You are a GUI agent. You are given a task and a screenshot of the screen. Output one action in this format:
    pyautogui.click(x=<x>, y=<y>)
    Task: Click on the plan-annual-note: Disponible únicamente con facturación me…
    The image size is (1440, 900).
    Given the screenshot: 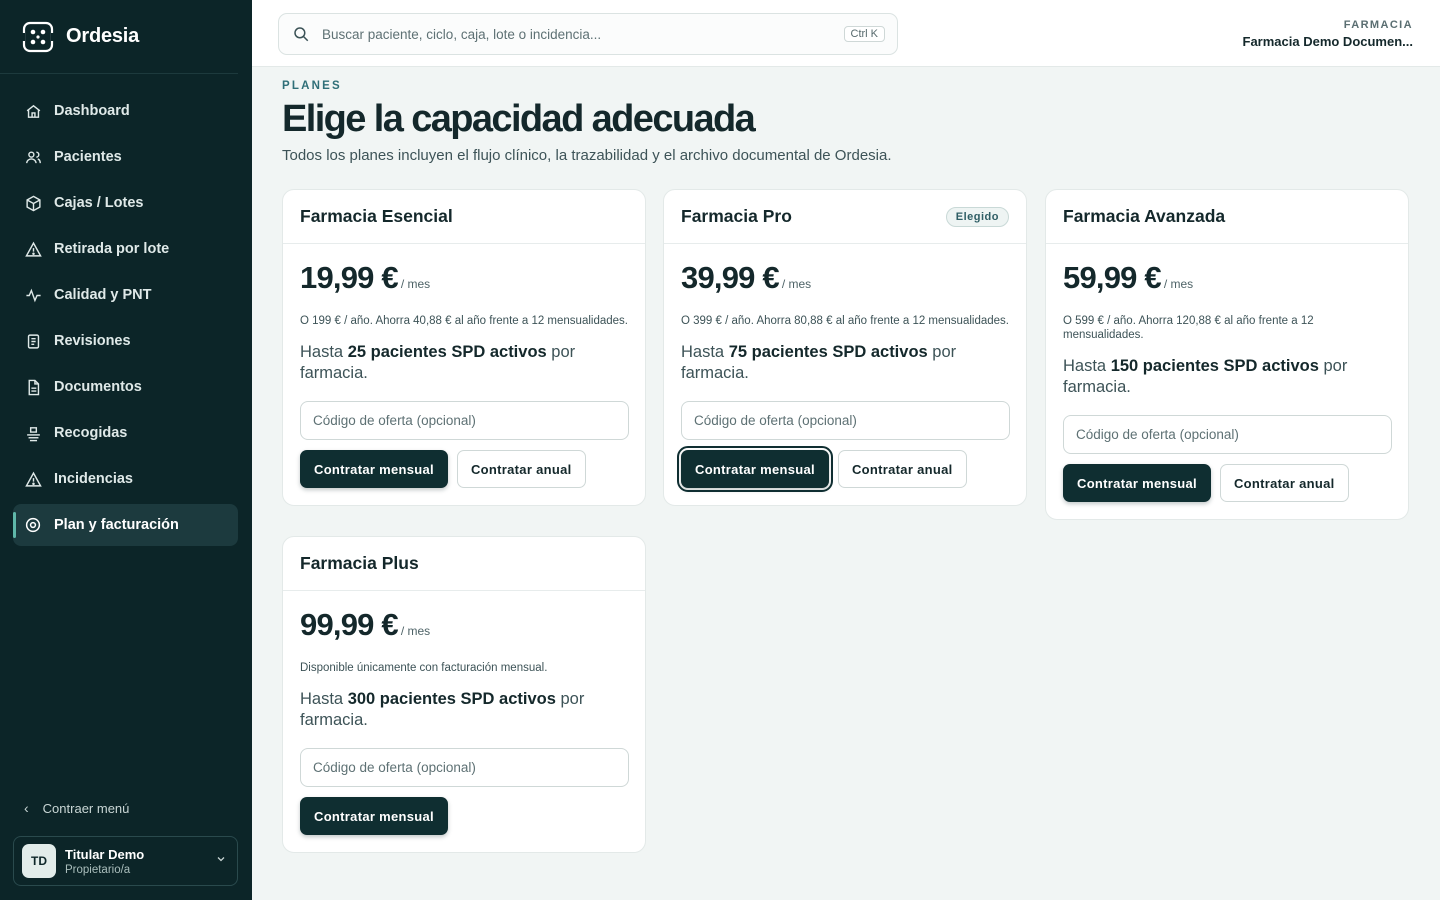 What is the action you would take?
    pyautogui.click(x=424, y=668)
    